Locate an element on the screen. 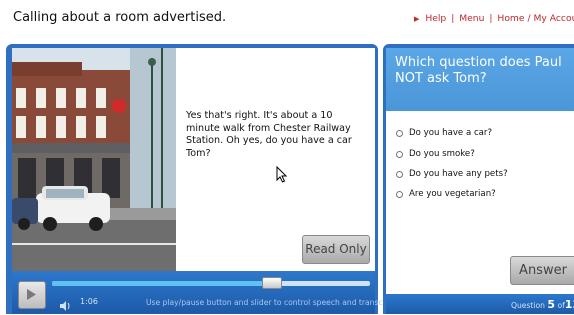 This screenshot has width=574, height=315. page-title: Calling about a room advertised. is located at coordinates (120, 17).